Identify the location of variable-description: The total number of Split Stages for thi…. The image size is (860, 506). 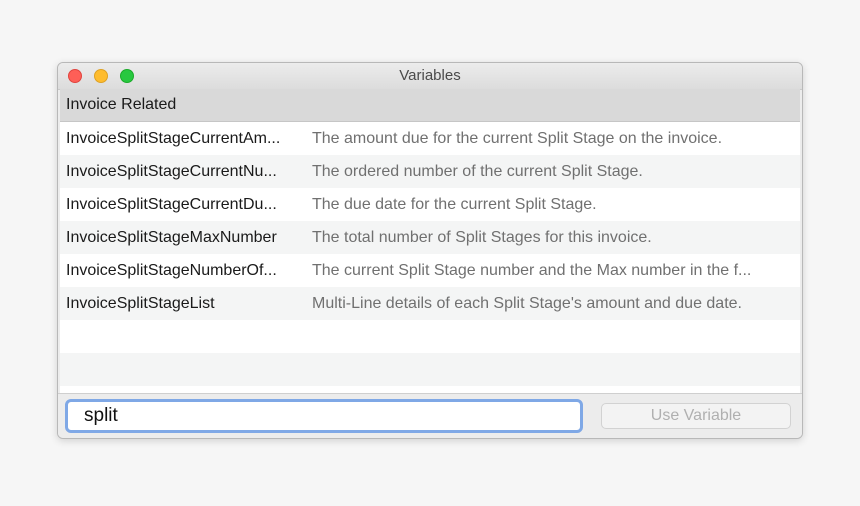
(482, 237).